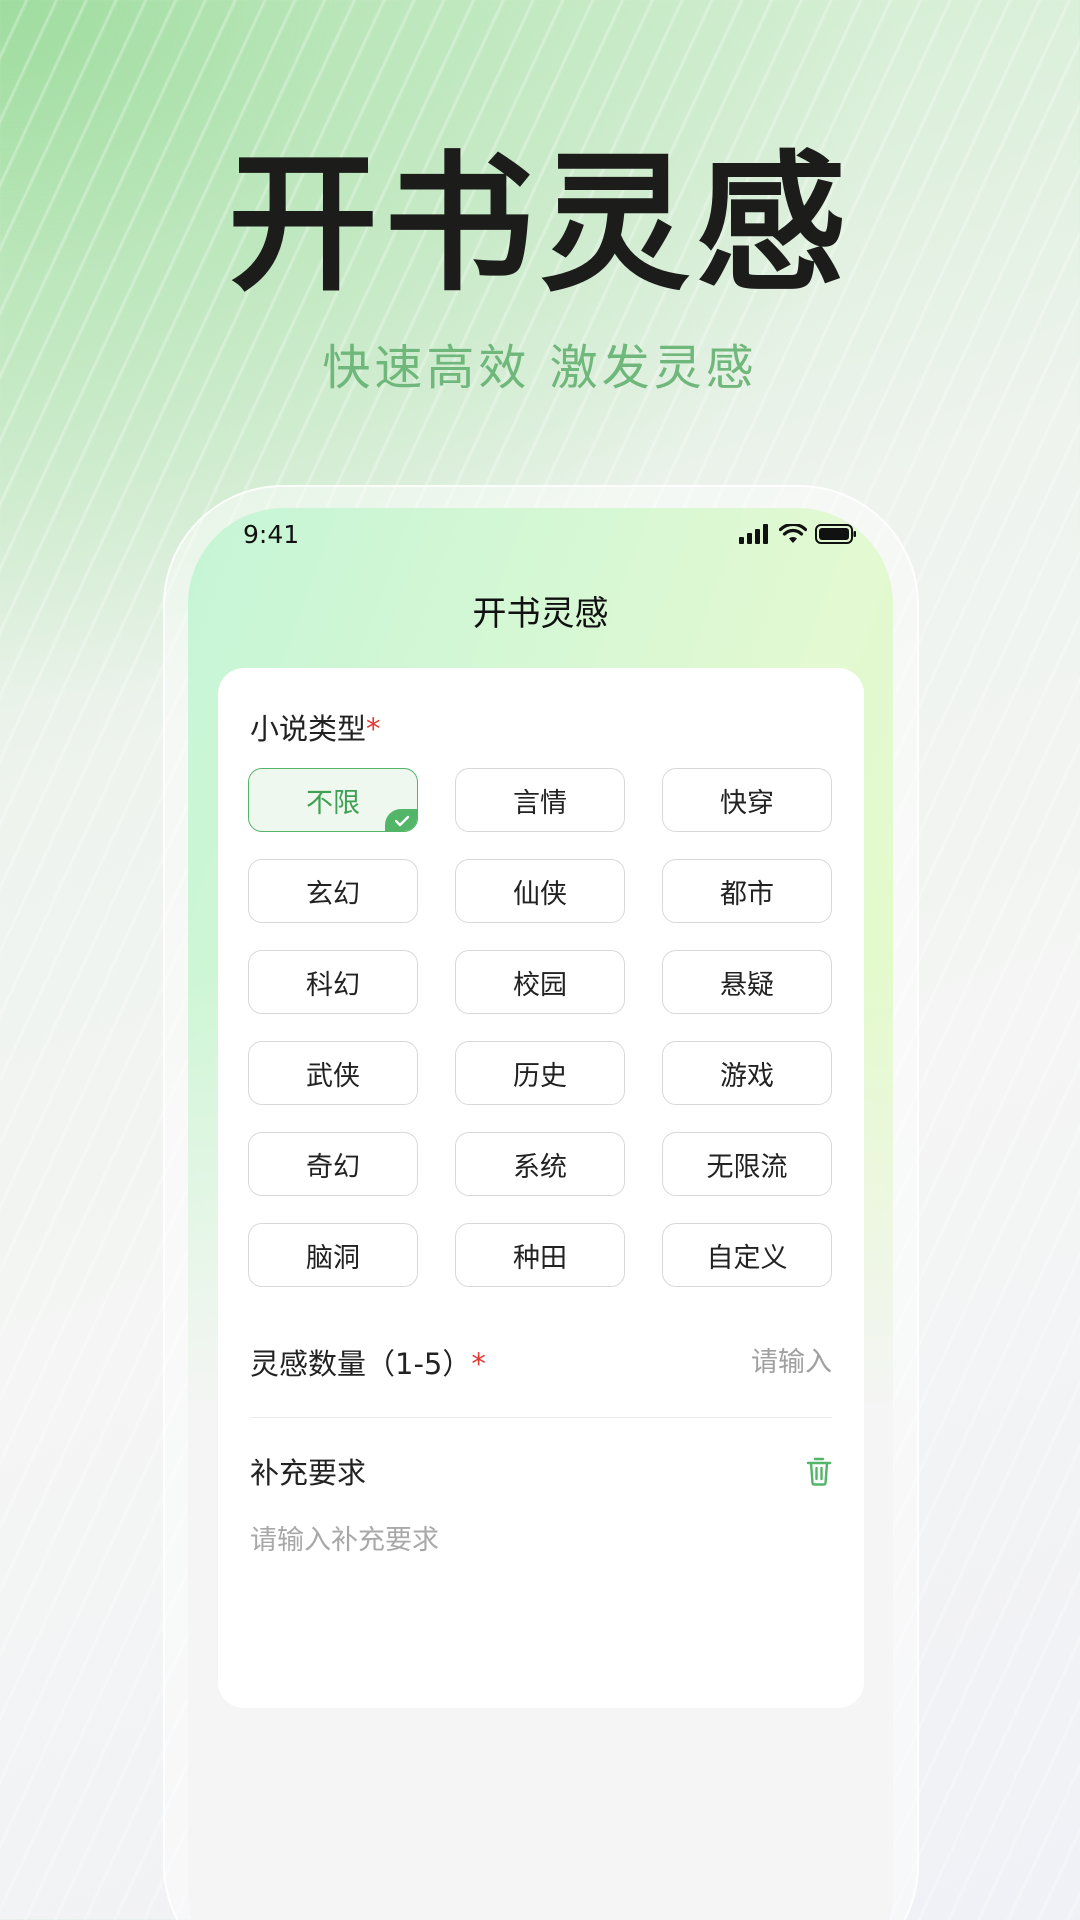 Image resolution: width=1080 pixels, height=1920 pixels. I want to click on genre-chip: 奇幻, so click(333, 1164).